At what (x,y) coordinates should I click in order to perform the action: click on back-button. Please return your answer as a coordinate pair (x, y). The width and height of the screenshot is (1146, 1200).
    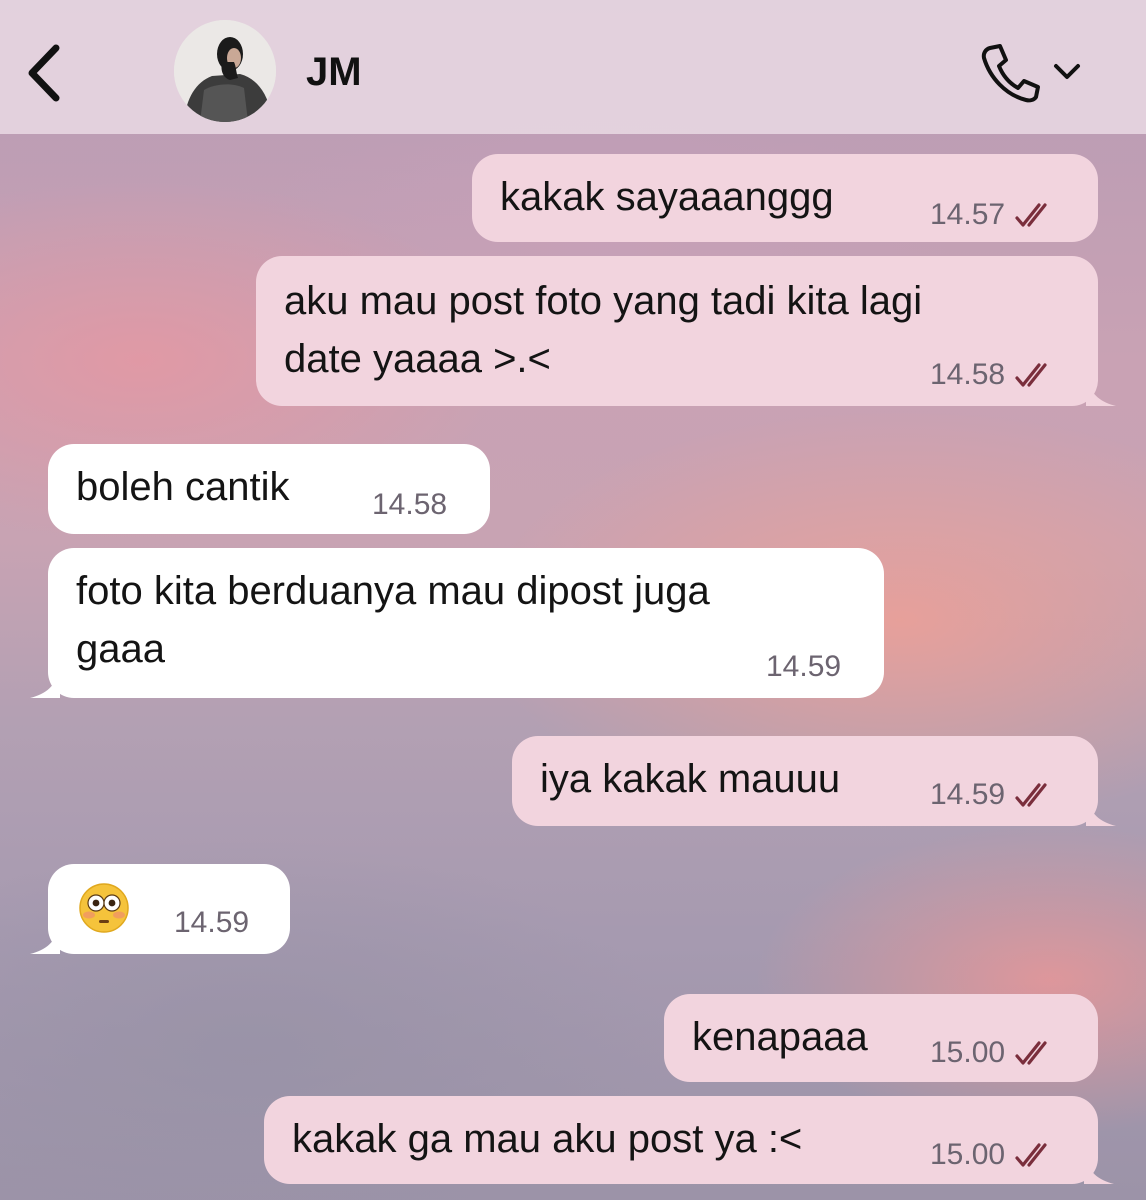
    Looking at the image, I should click on (47, 73).